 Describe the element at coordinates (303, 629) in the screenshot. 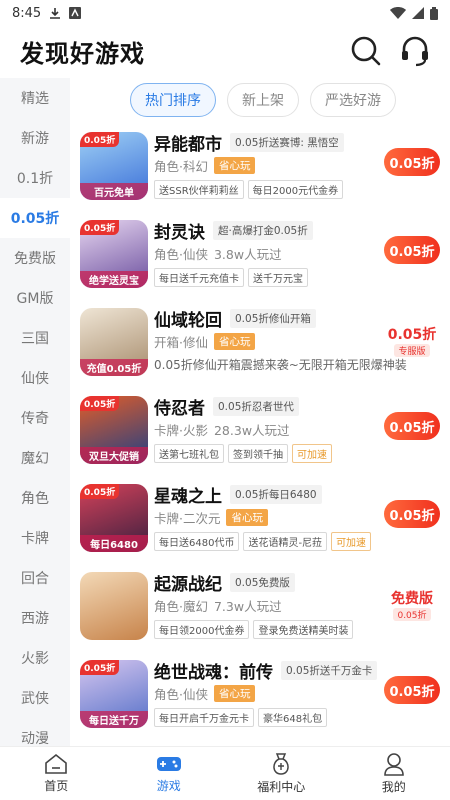

I see `game-benefit-tag: 登录免费送精美时装` at that location.